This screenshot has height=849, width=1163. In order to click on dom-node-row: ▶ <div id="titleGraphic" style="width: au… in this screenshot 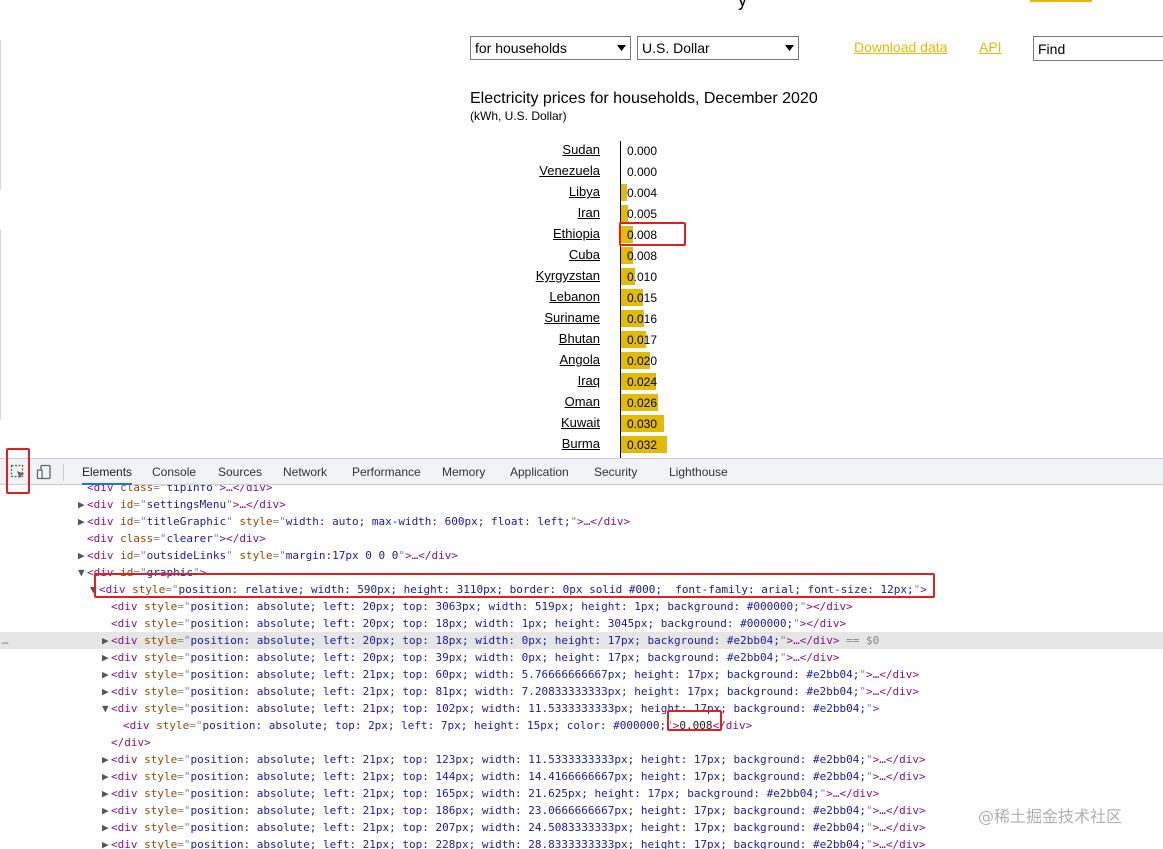, I will do `click(581, 521)`.